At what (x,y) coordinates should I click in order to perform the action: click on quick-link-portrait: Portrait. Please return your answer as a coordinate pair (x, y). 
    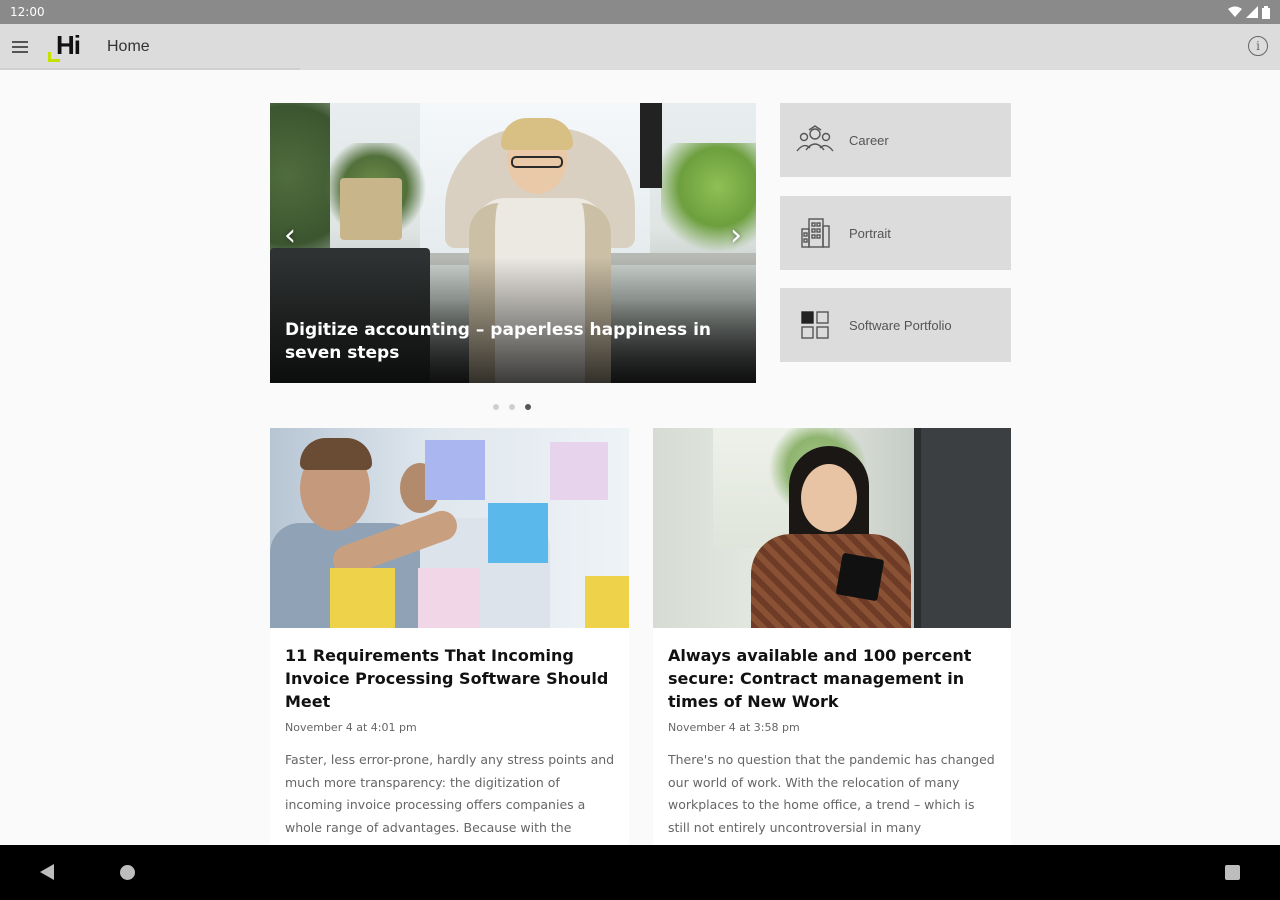
    Looking at the image, I should click on (895, 233).